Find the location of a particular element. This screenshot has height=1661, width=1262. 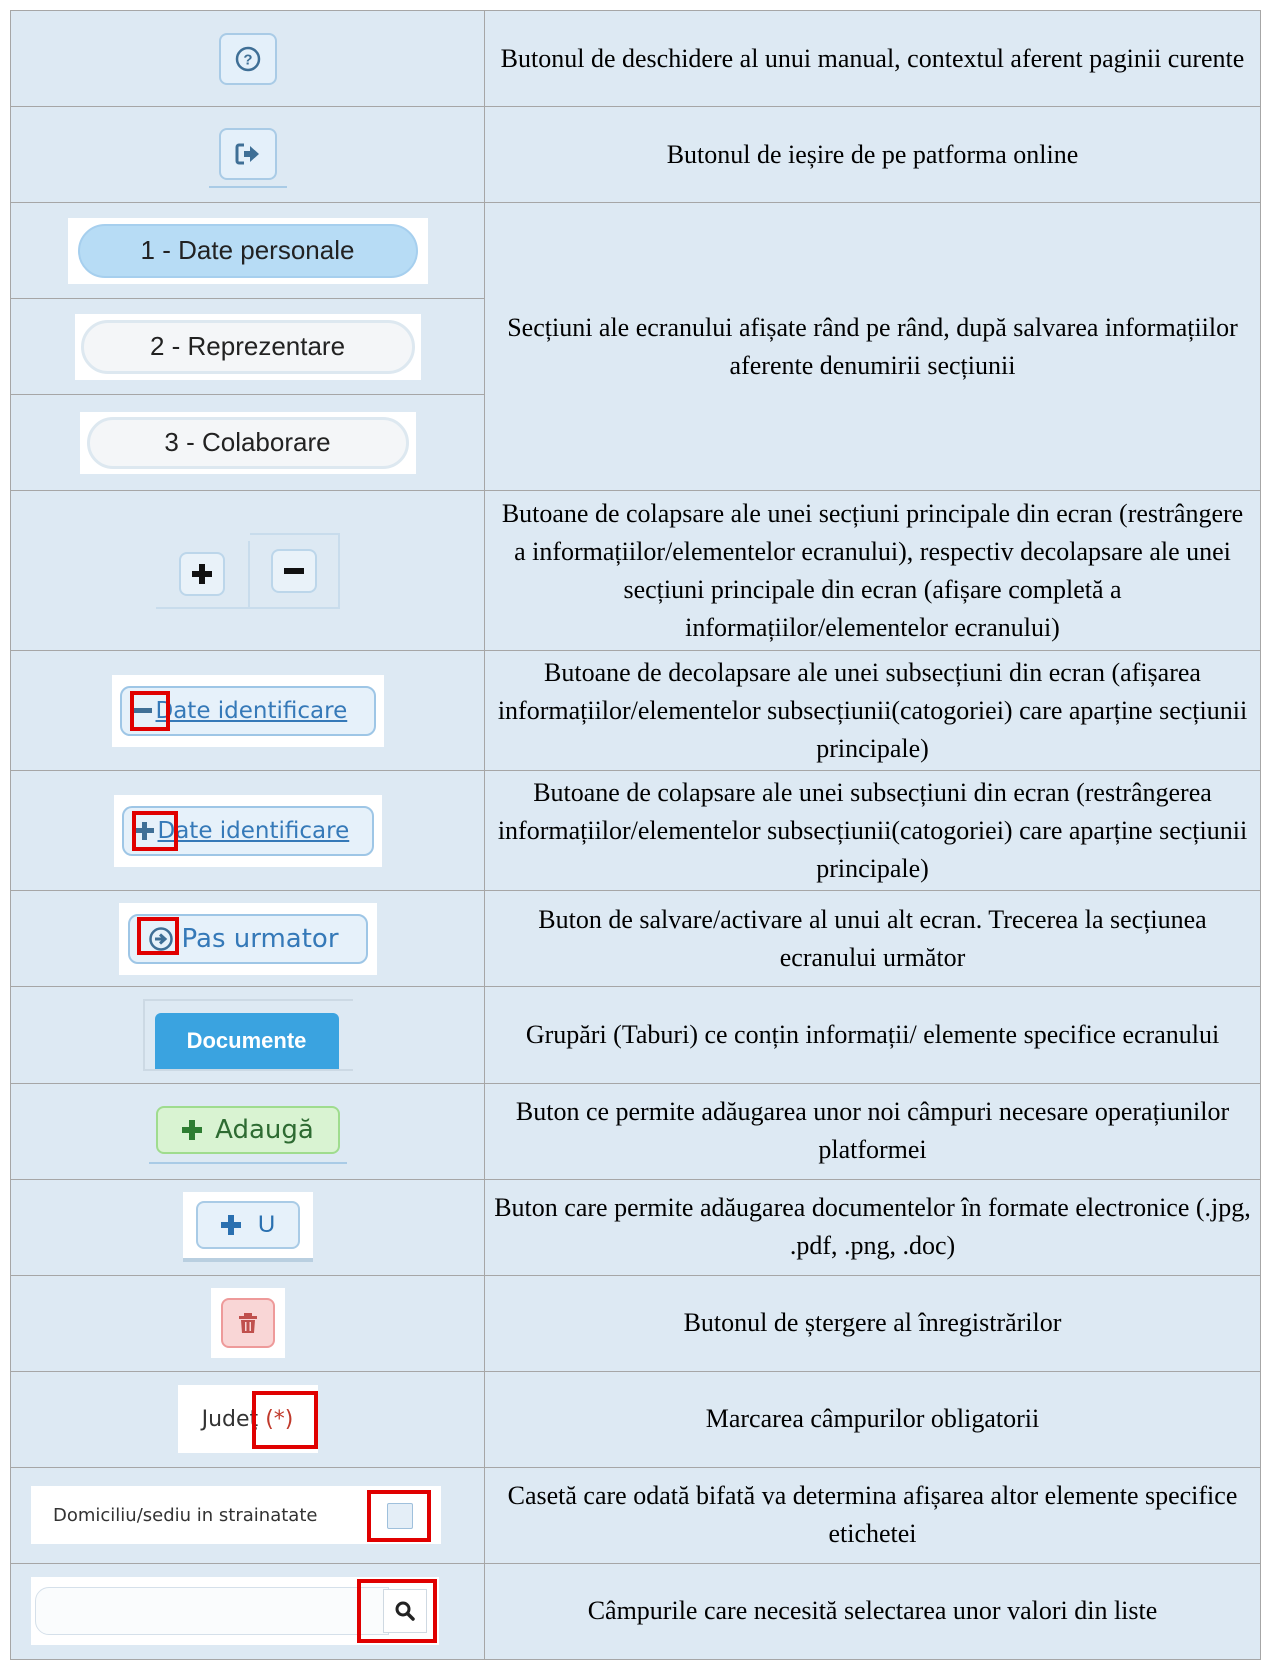

lookup-input is located at coordinates (212, 1611).